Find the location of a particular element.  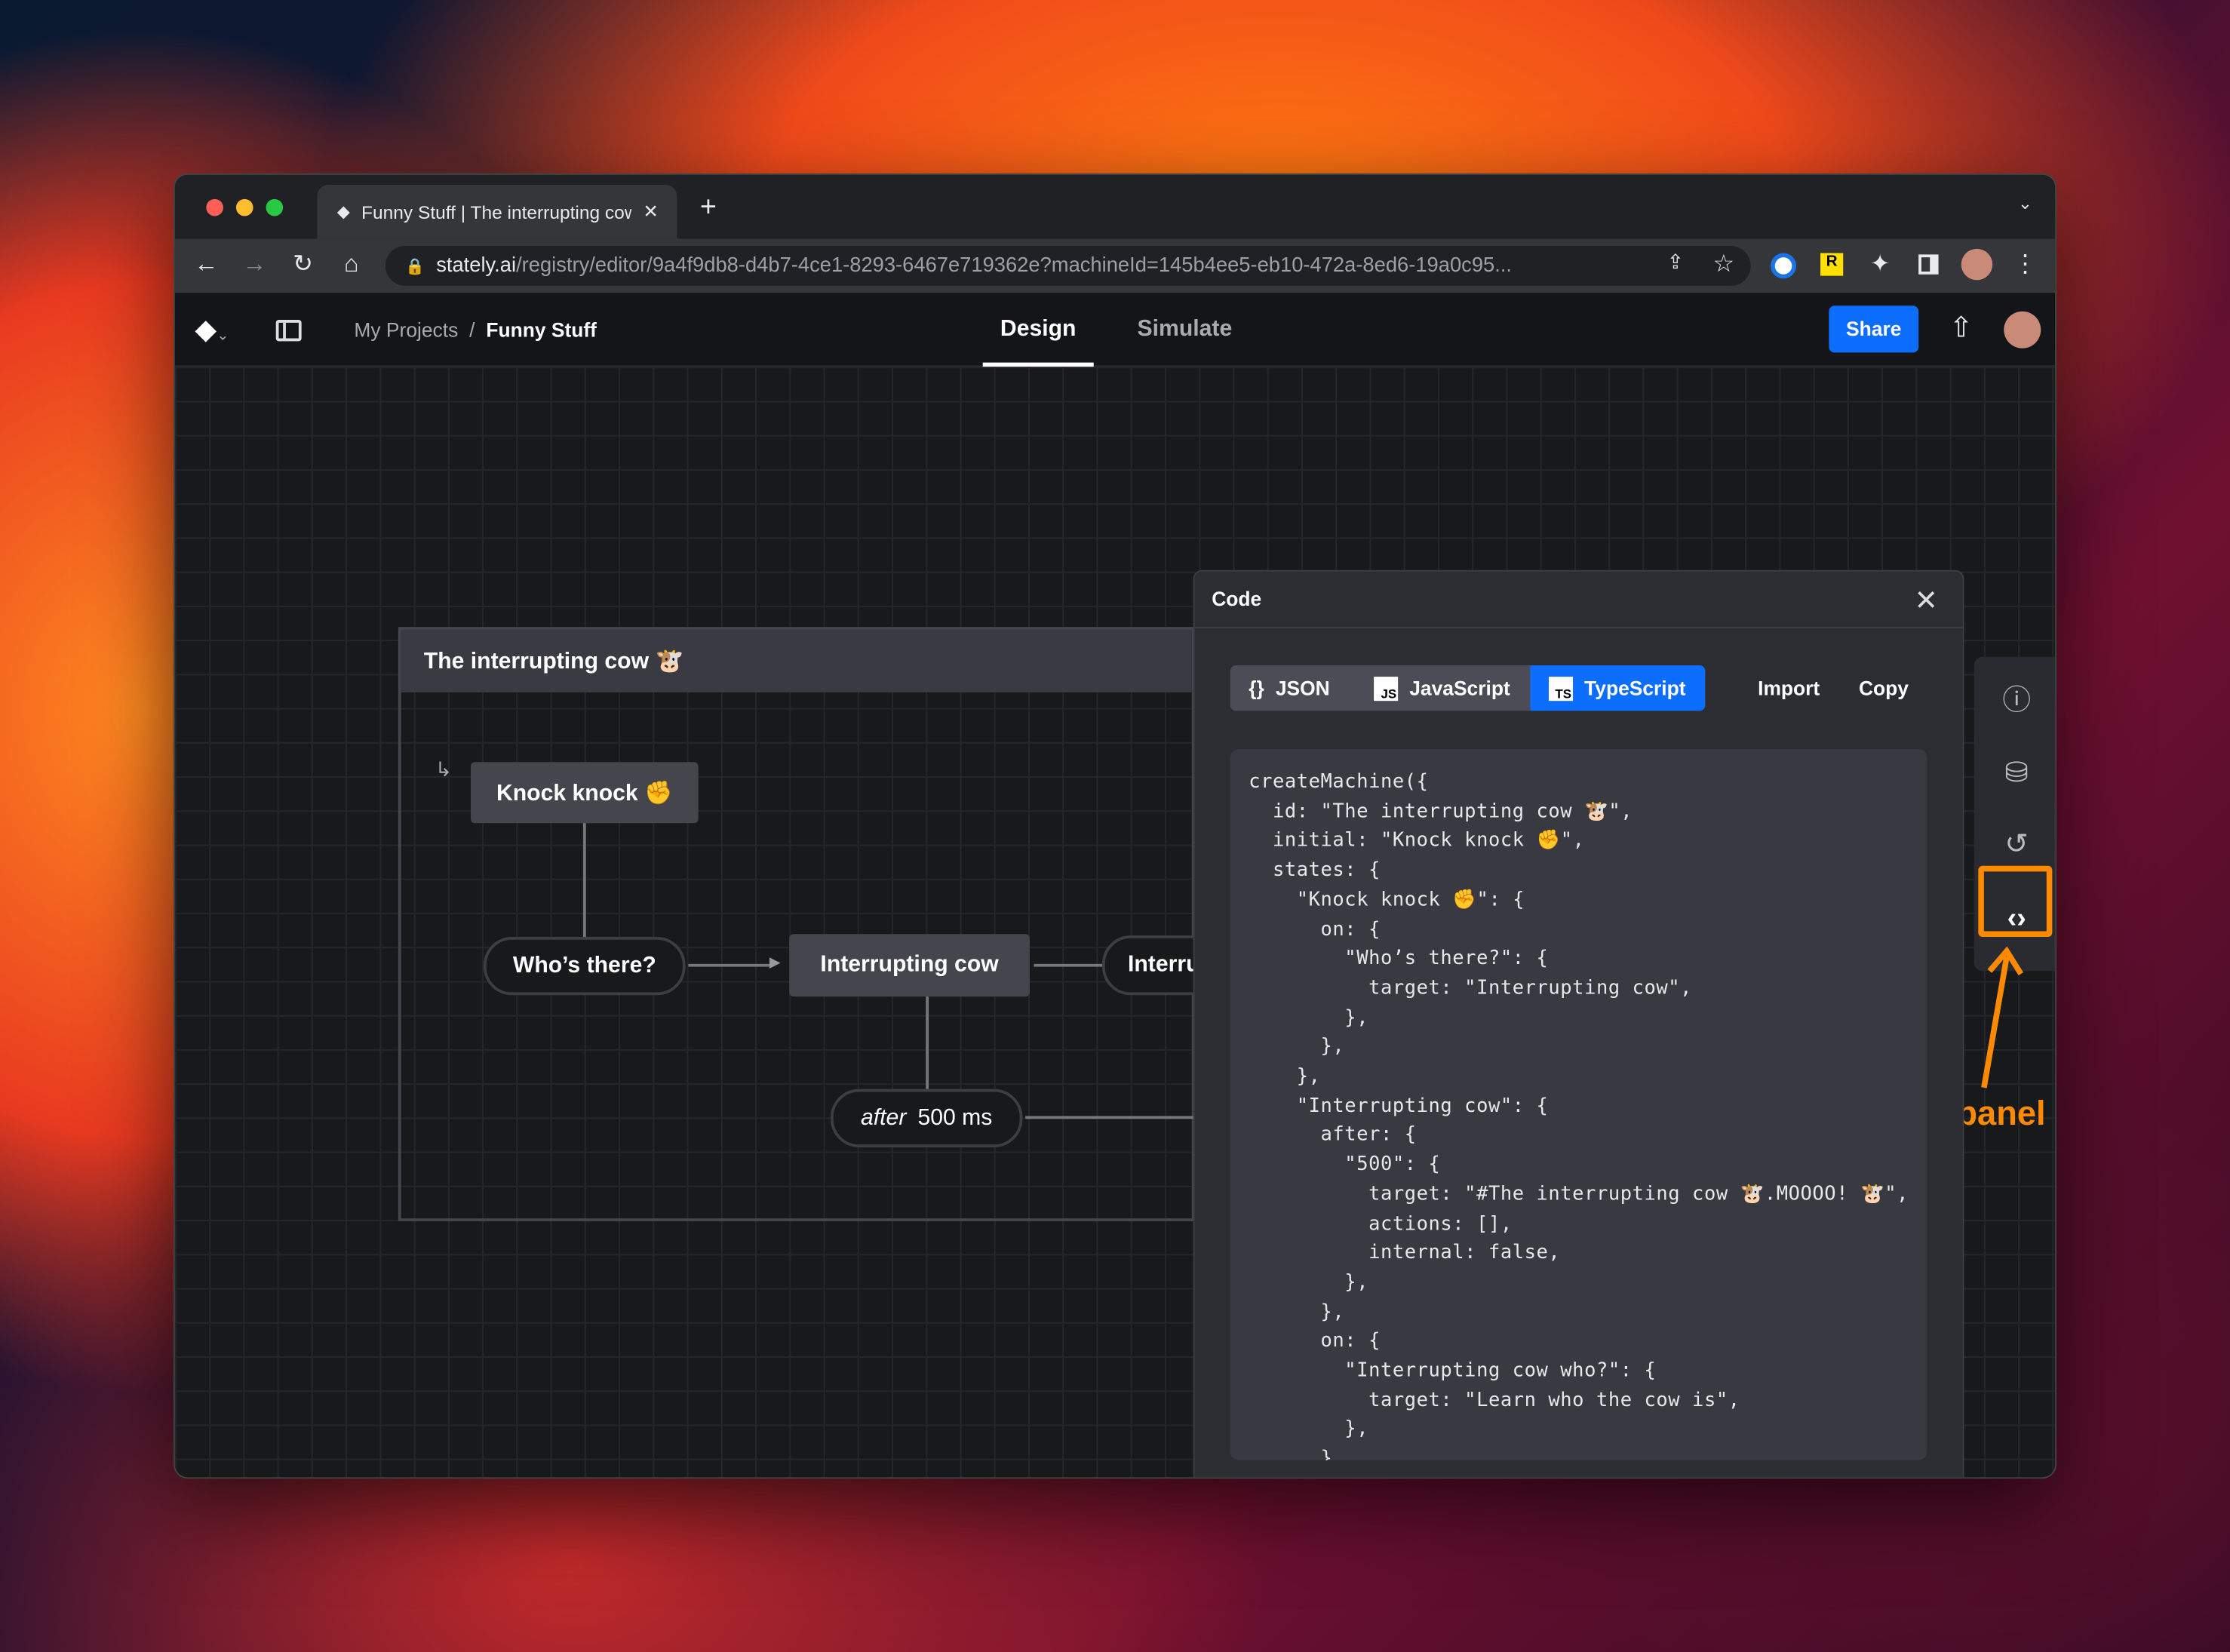

tab-simulate-label: Simulate is located at coordinates (1185, 329).